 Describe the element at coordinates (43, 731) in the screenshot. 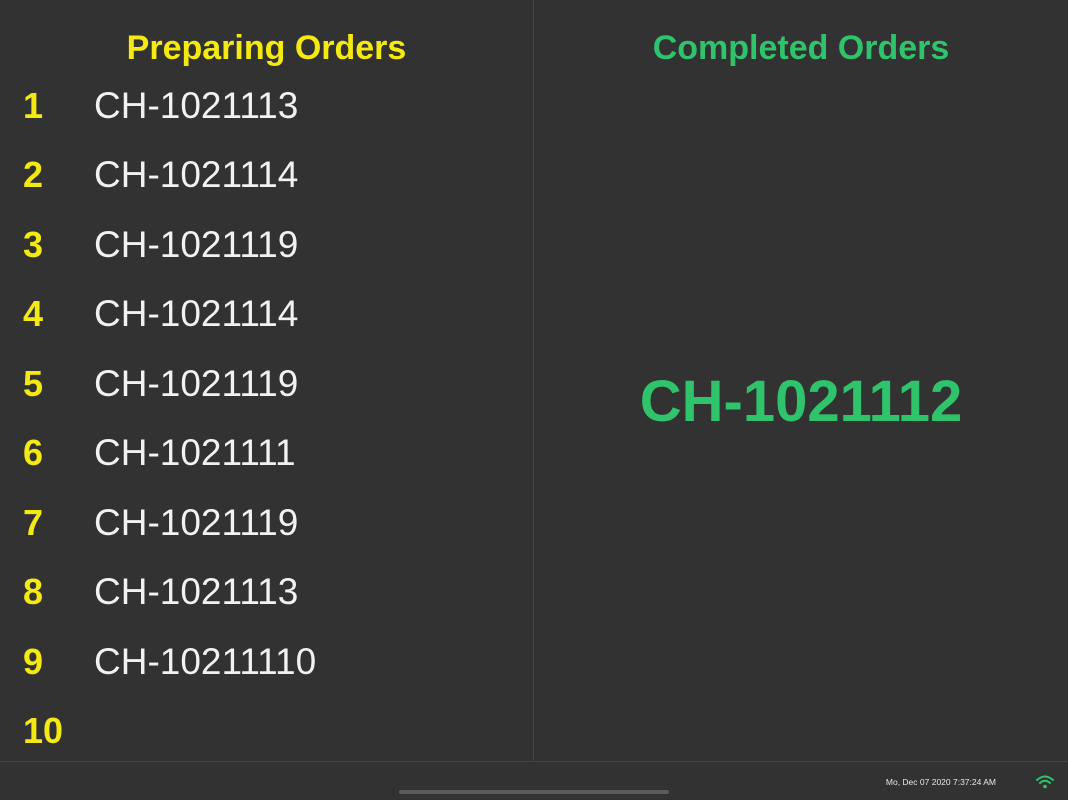

I see `order-number: 10` at that location.